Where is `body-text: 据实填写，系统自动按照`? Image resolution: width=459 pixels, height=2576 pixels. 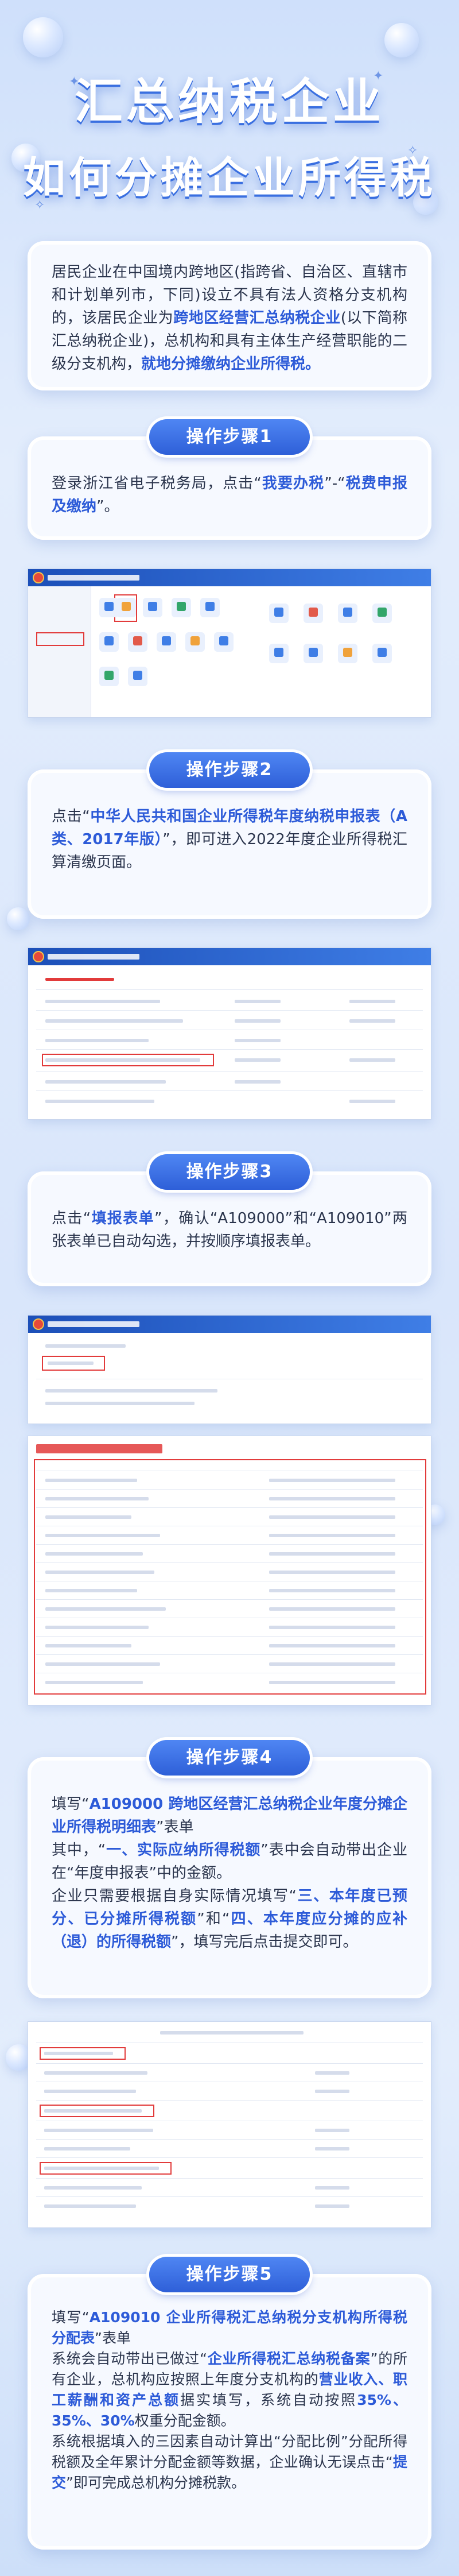
body-text: 据实填写，系统自动按照 is located at coordinates (268, 2400).